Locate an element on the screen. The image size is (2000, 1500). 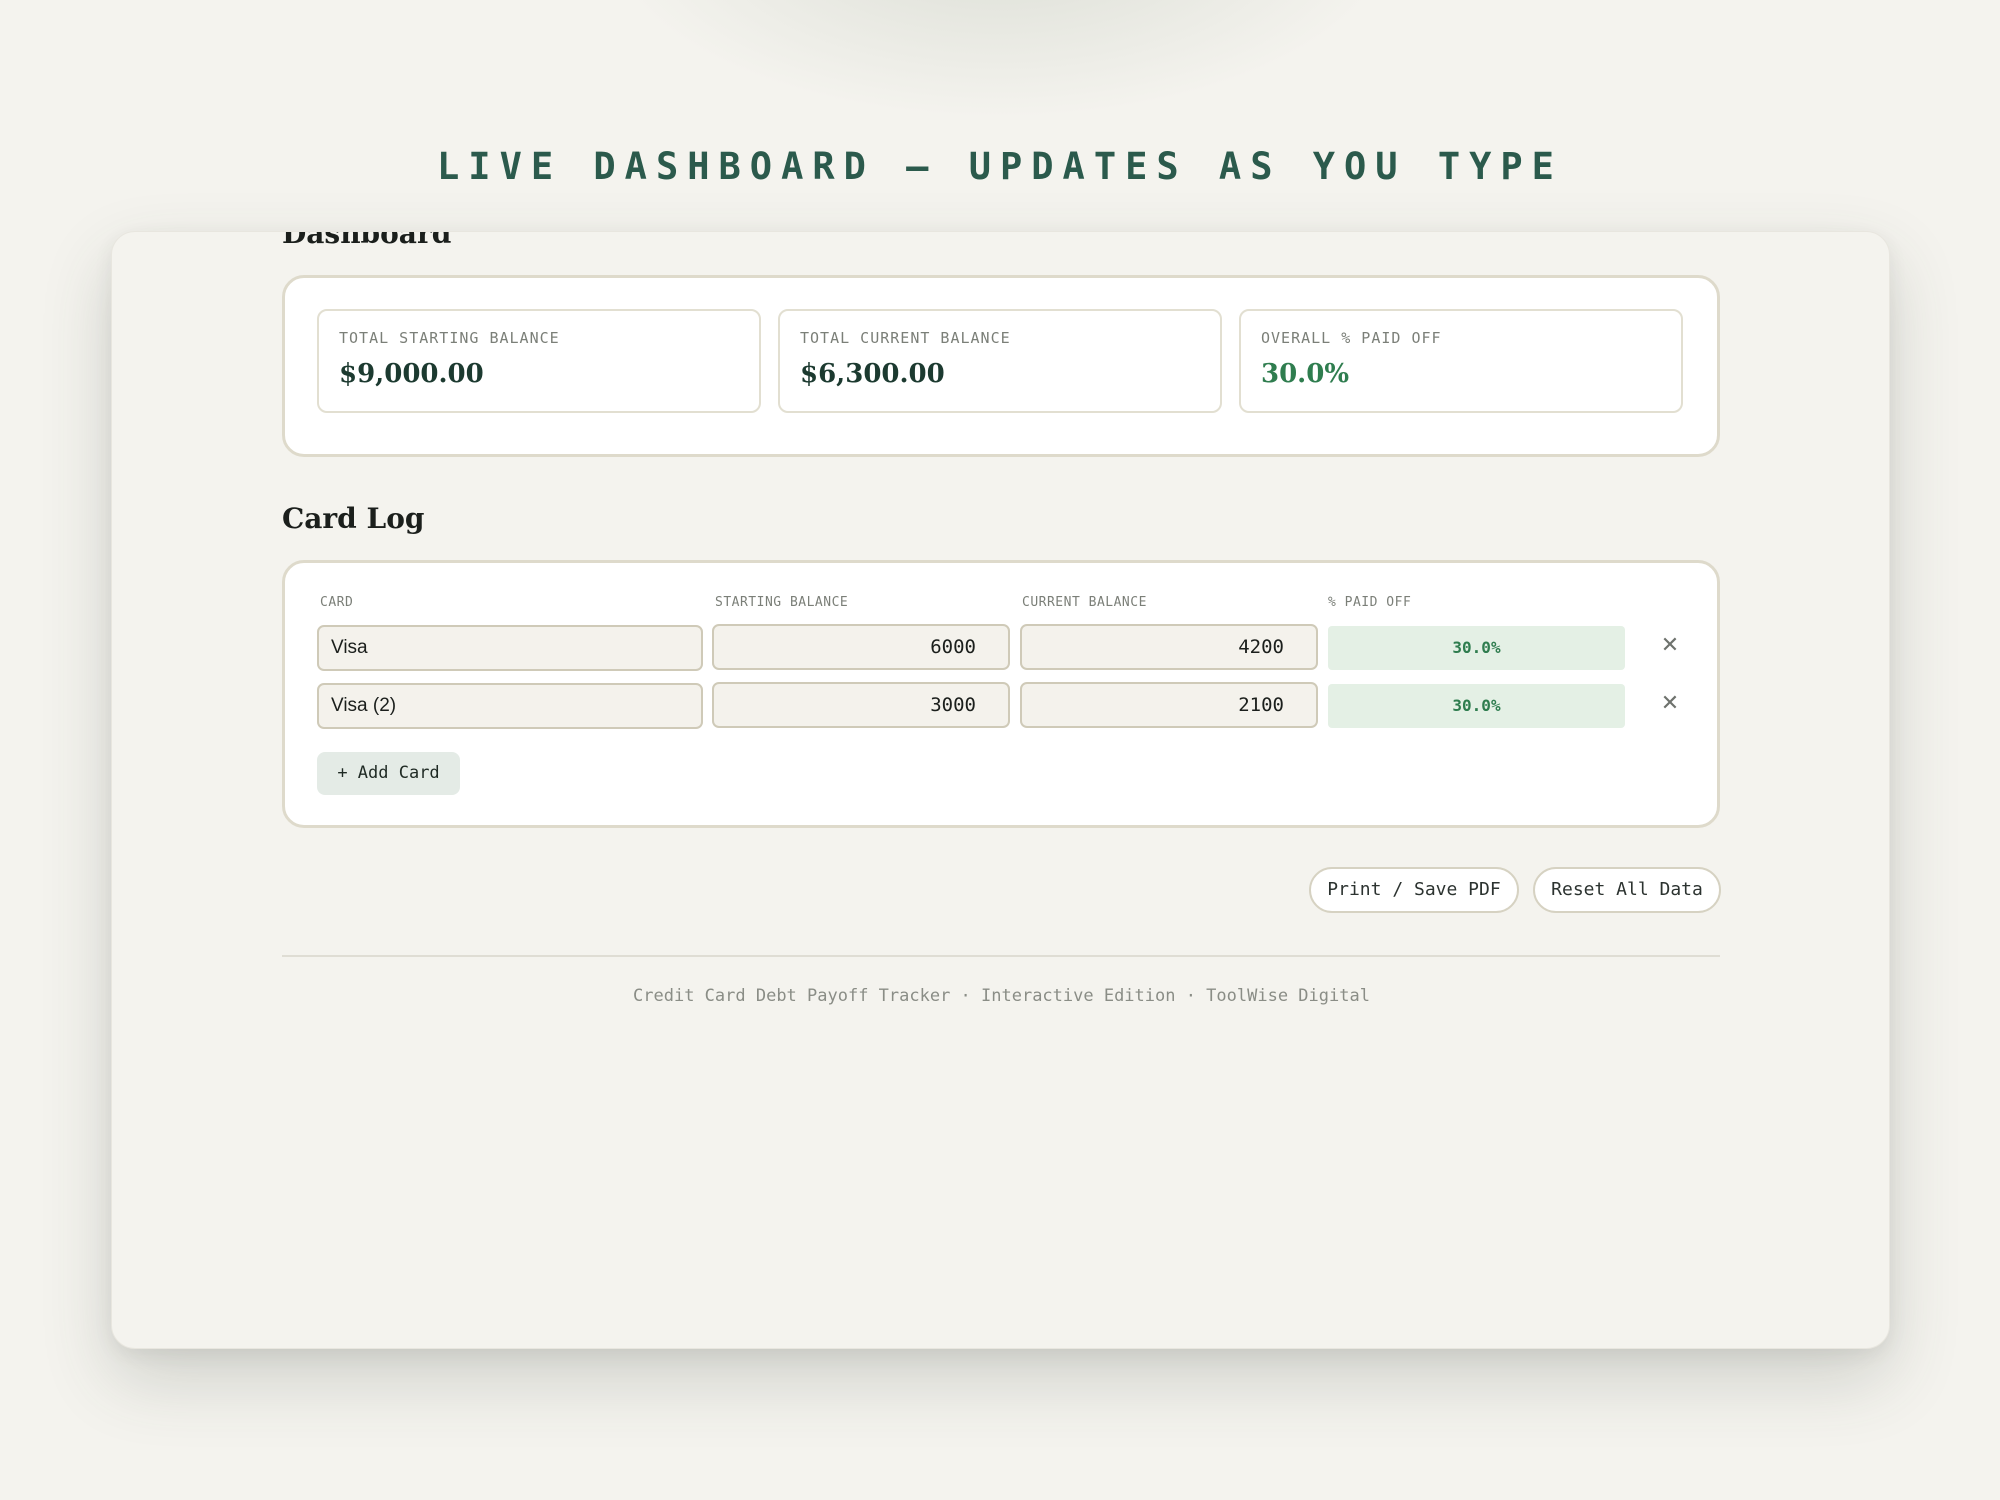
stat-value: $6,300.00 is located at coordinates (872, 374).